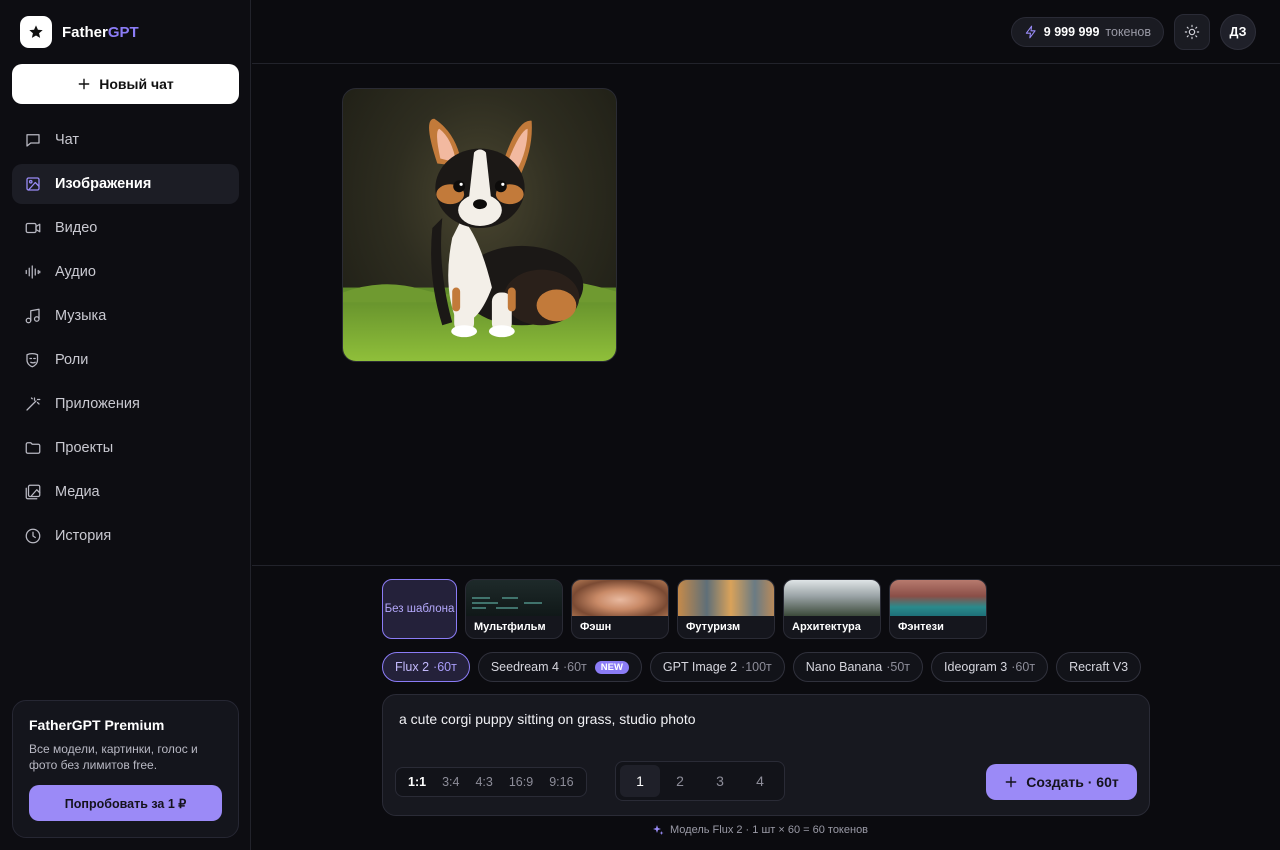  What do you see at coordinates (921, 627) in the screenshot?
I see `template-label: Фэнтези` at bounding box center [921, 627].